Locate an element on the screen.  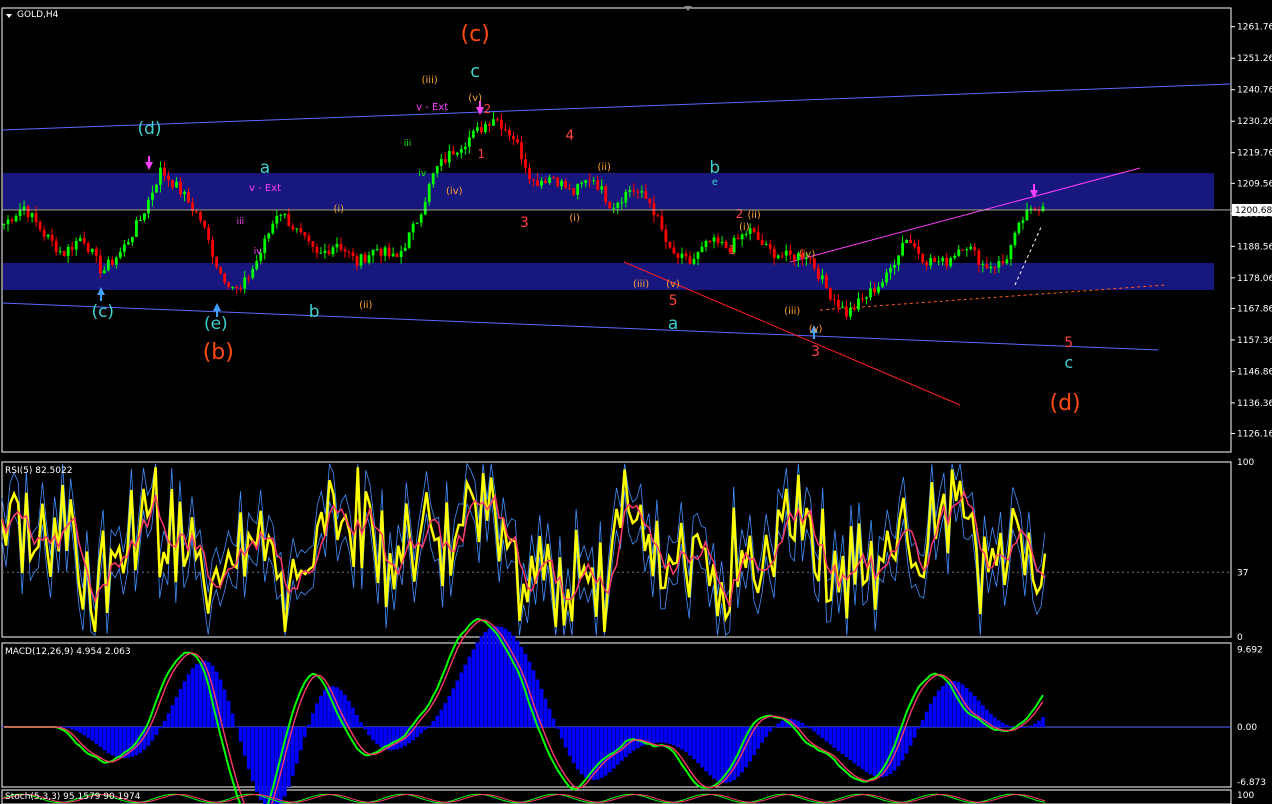
macd-tick-label: 0.00 is located at coordinates (1247, 728).